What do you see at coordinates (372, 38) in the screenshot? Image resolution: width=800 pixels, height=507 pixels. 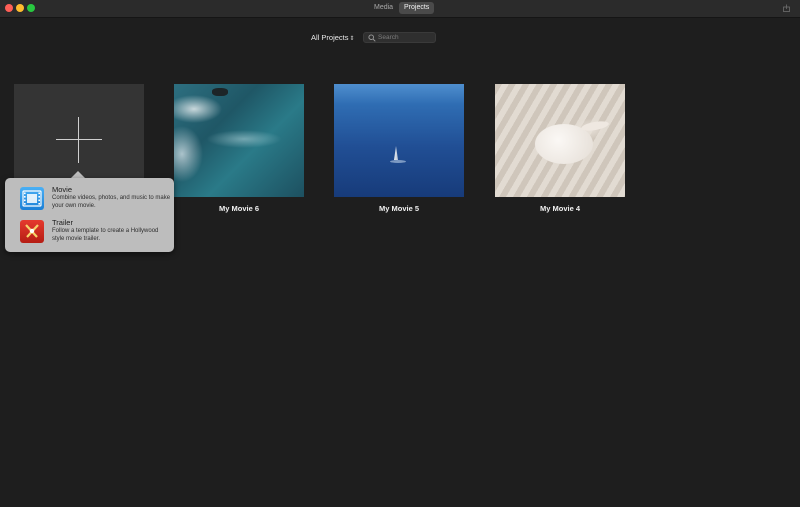 I see `search-icon` at bounding box center [372, 38].